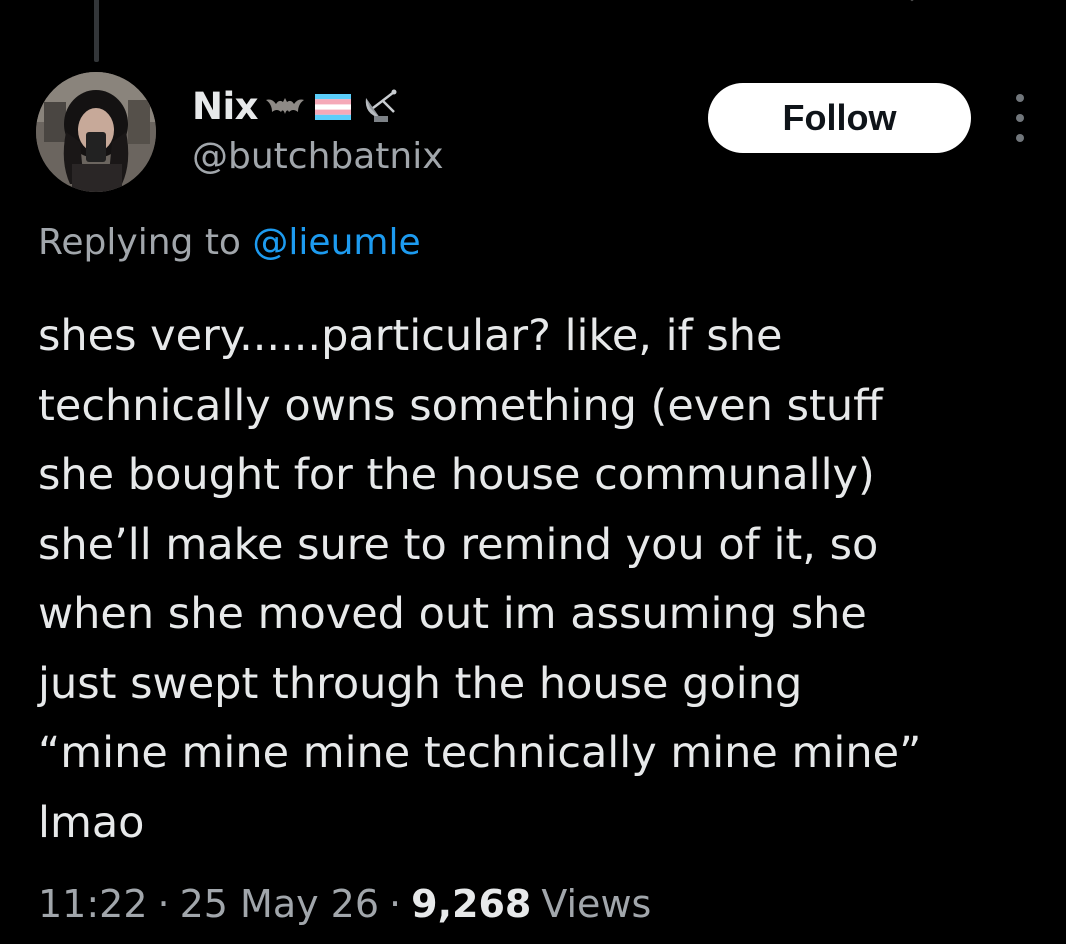 This screenshot has height=944, width=1066. Describe the element at coordinates (93, 904) in the screenshot. I see `tweet-time: 11:22` at that location.